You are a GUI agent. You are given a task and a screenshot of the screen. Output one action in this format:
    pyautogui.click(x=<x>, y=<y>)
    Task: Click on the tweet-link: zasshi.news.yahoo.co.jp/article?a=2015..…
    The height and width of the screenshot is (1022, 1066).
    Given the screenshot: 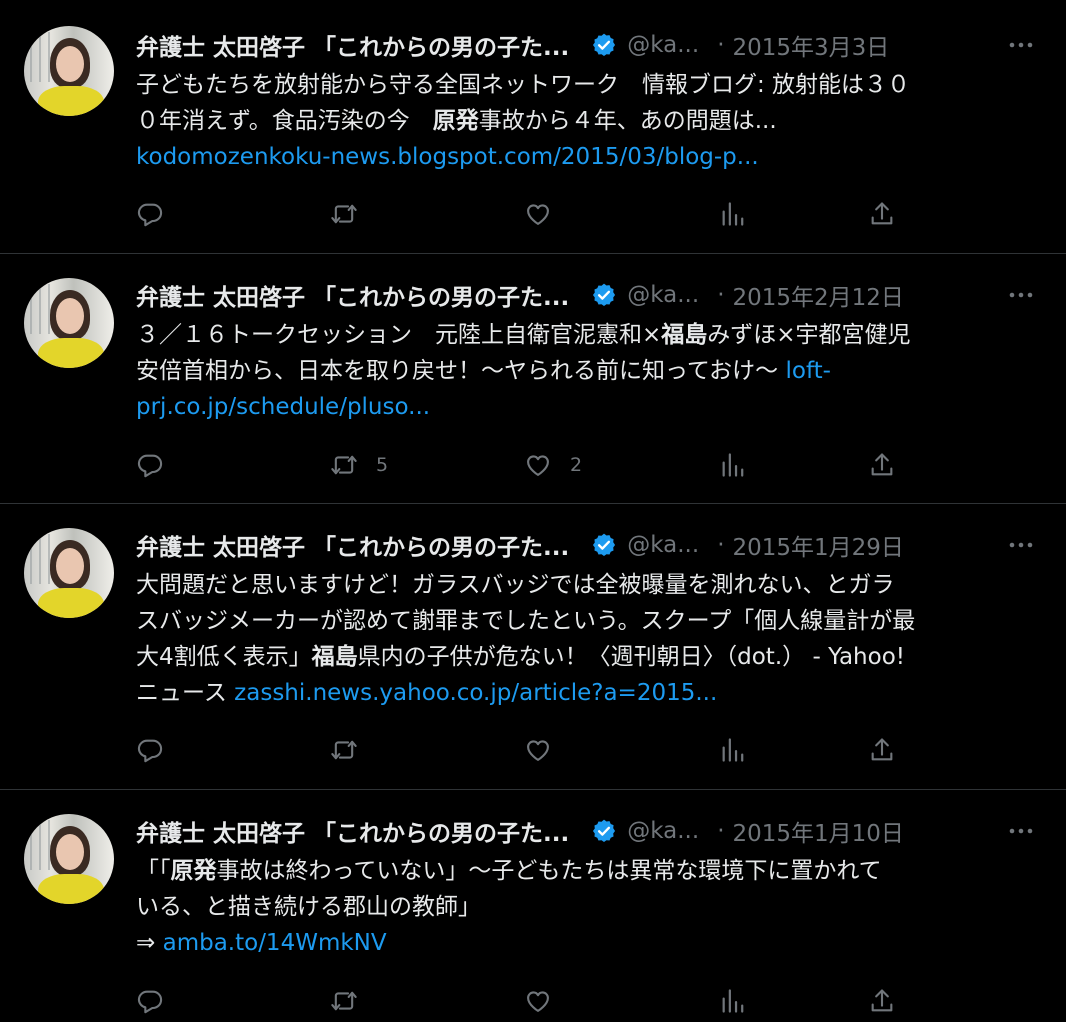 What is the action you would take?
    pyautogui.click(x=475, y=693)
    